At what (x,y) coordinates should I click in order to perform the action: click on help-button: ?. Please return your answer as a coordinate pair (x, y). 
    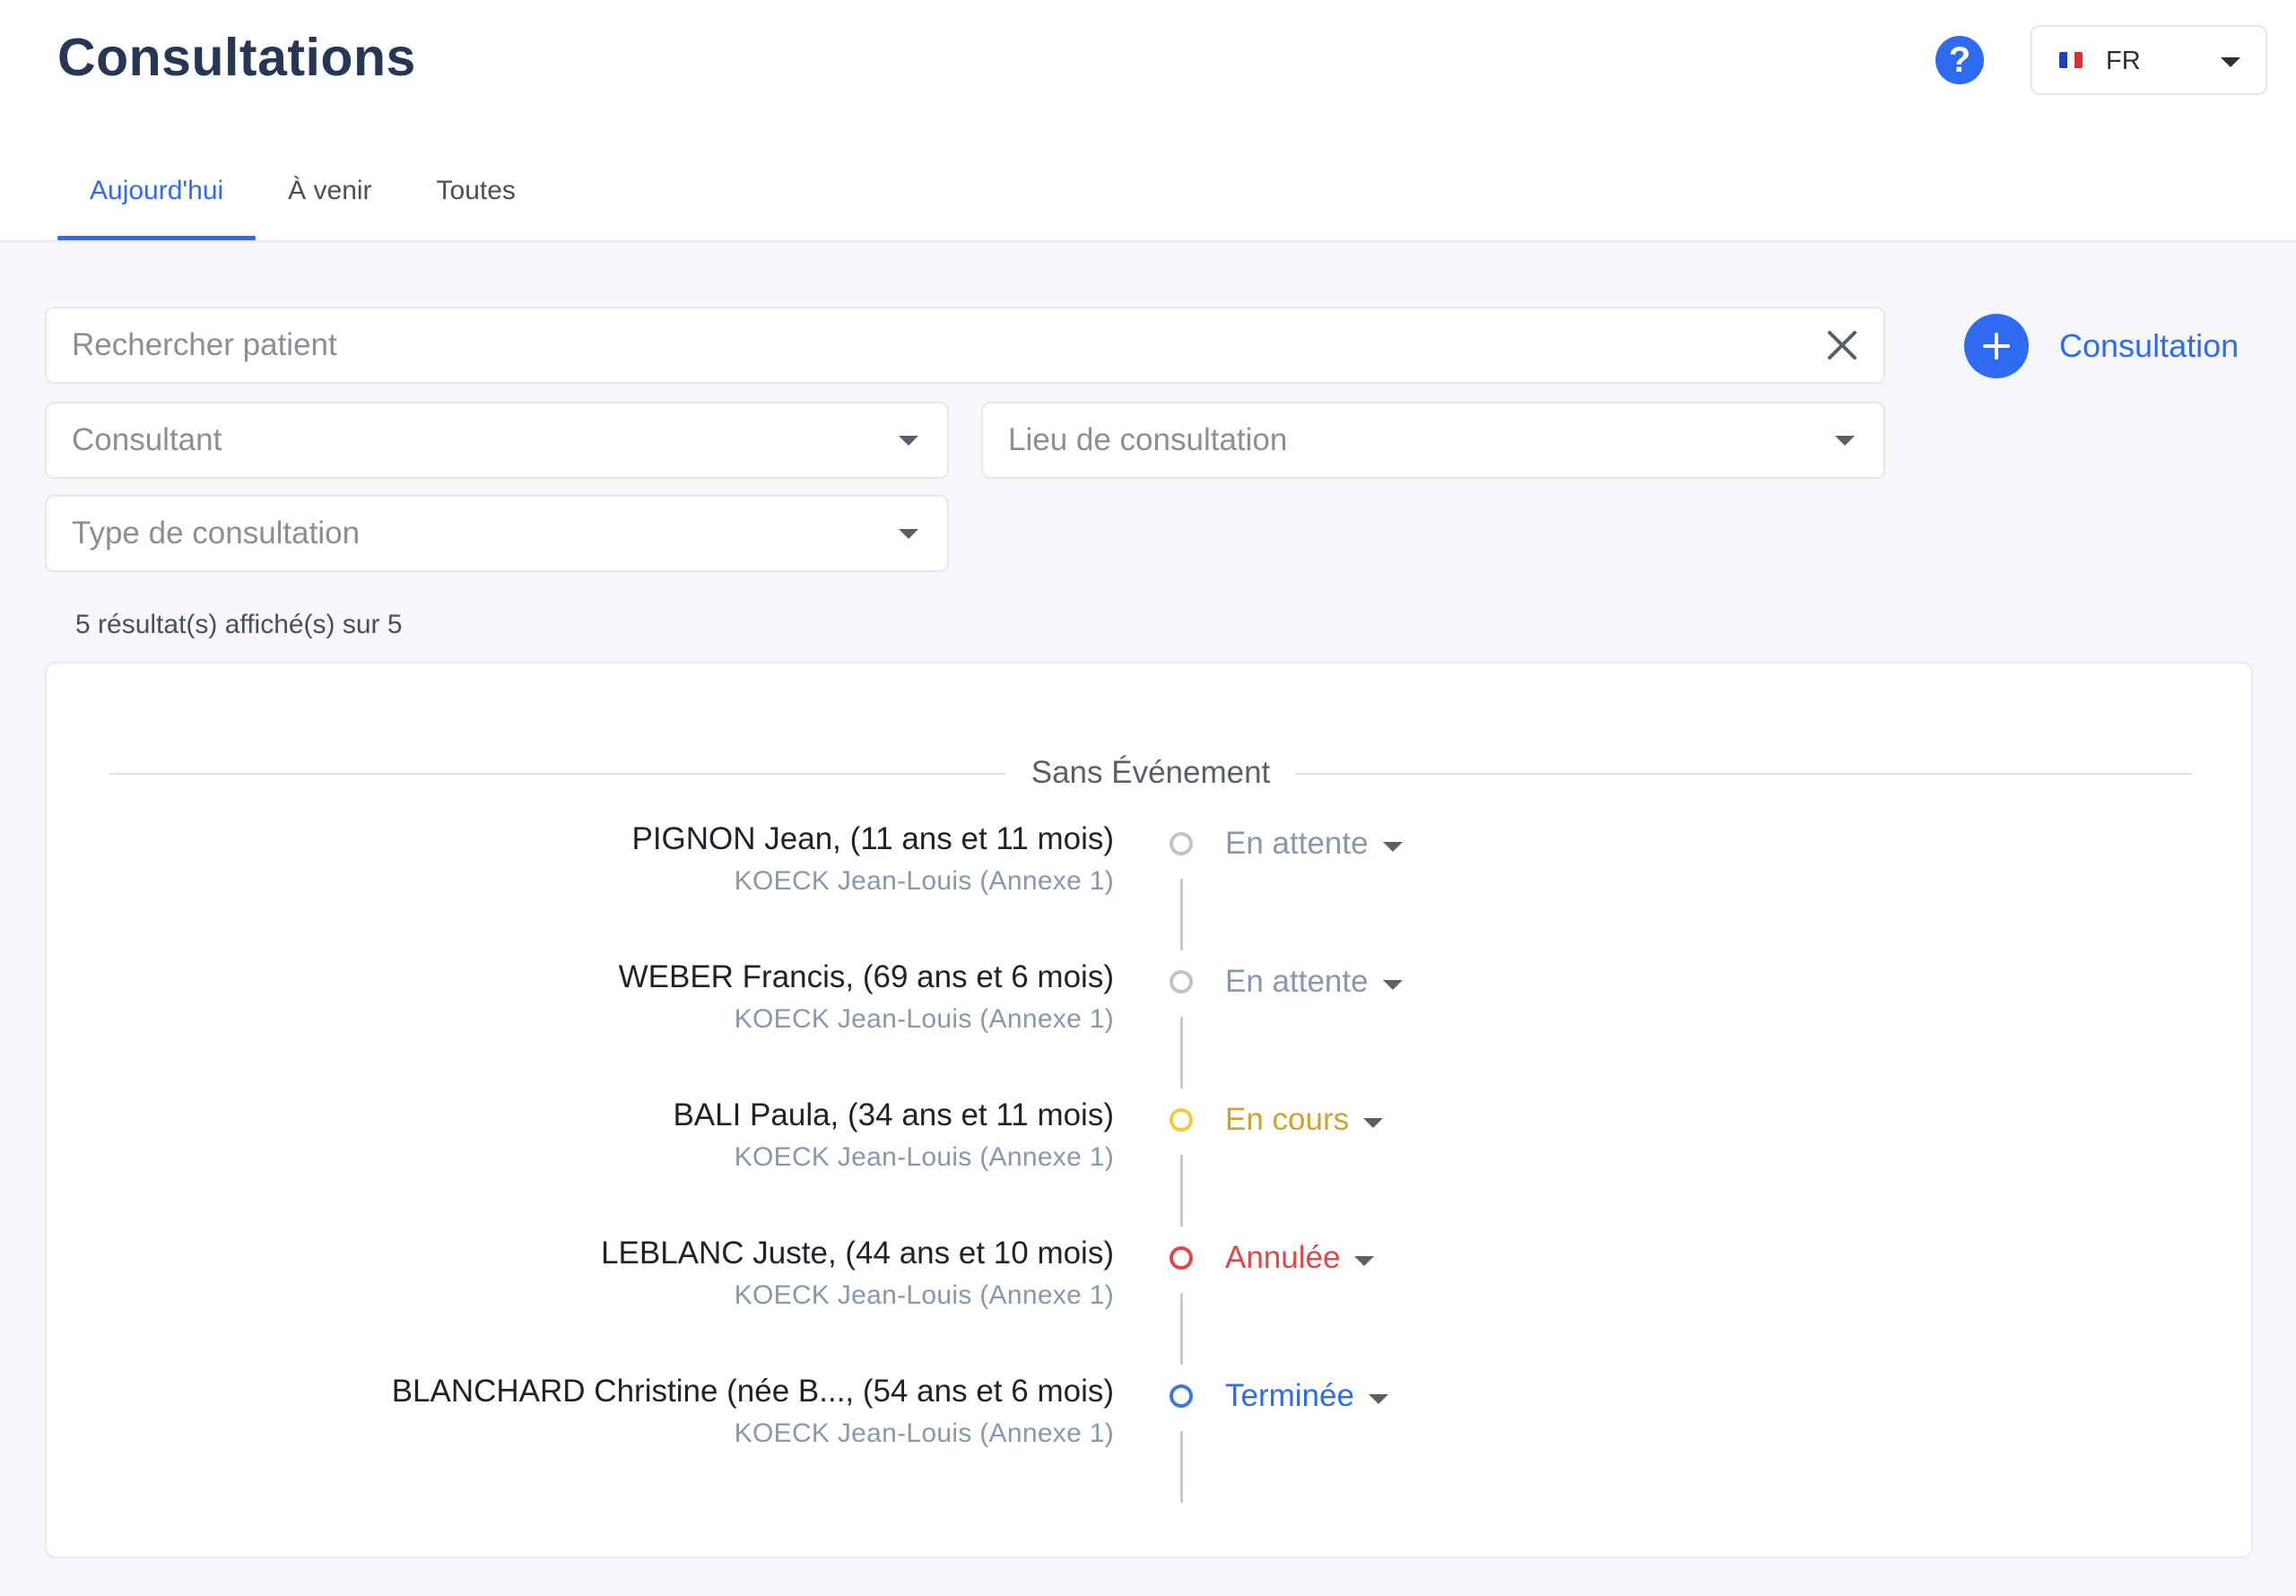
    Looking at the image, I should click on (1959, 60).